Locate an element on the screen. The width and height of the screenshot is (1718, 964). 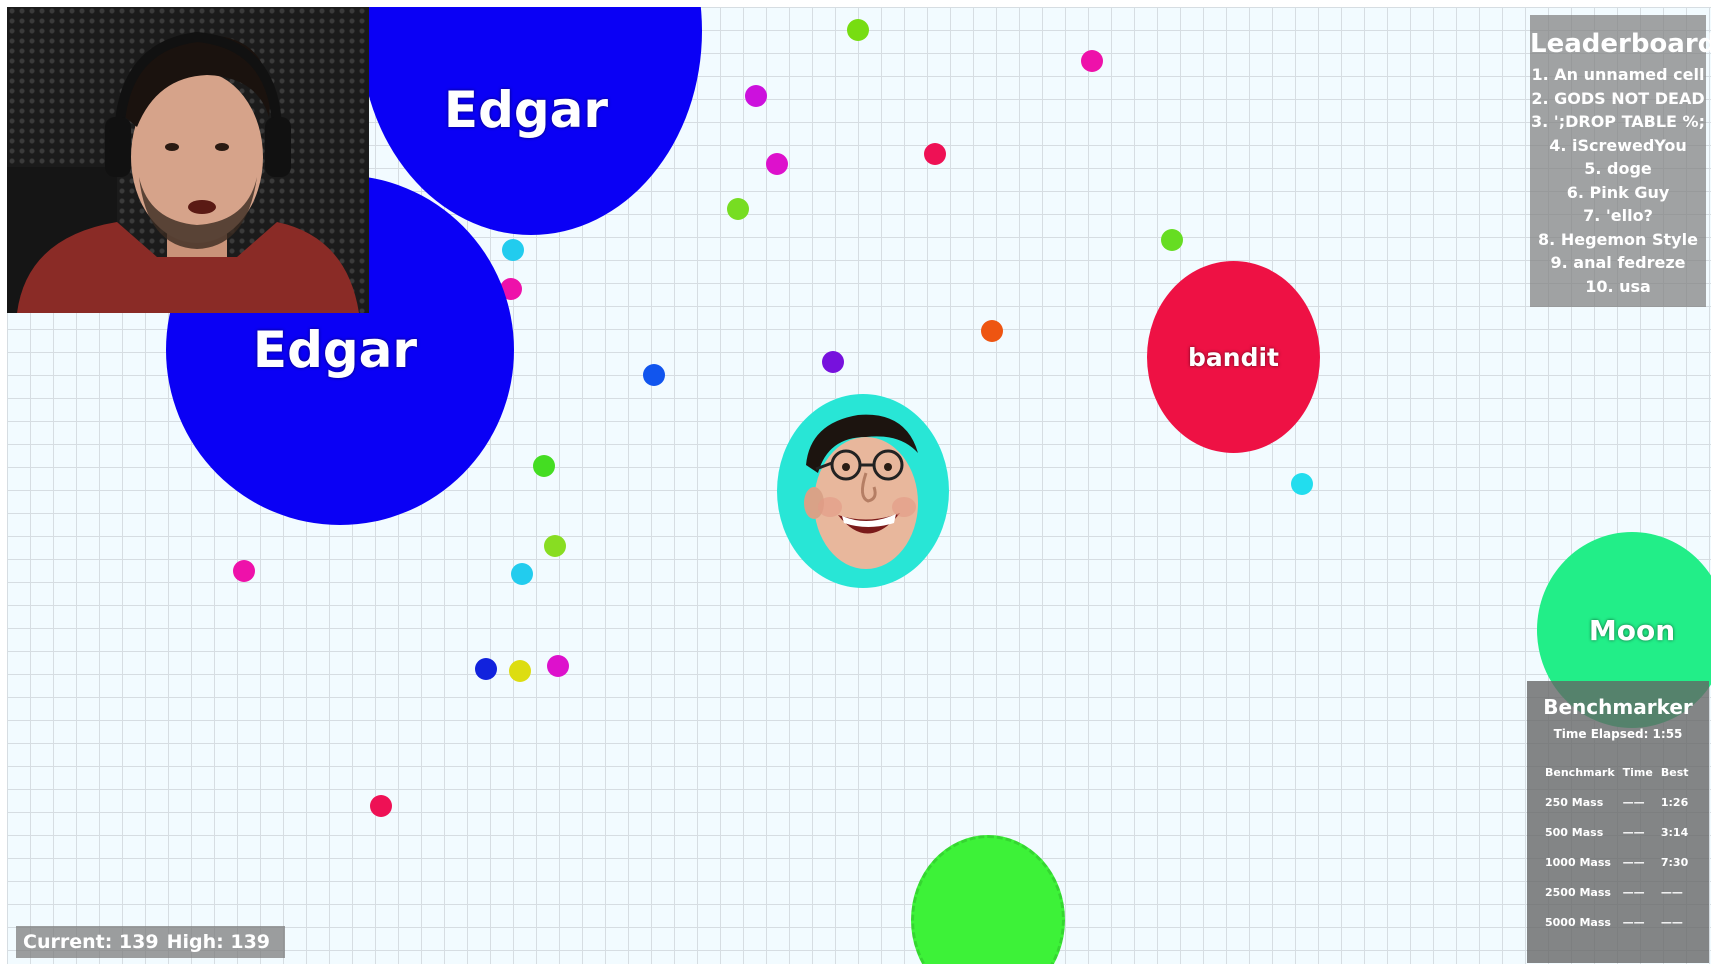
leaderboard-entry: 4. iScrewedYou is located at coordinates (1618, 145).